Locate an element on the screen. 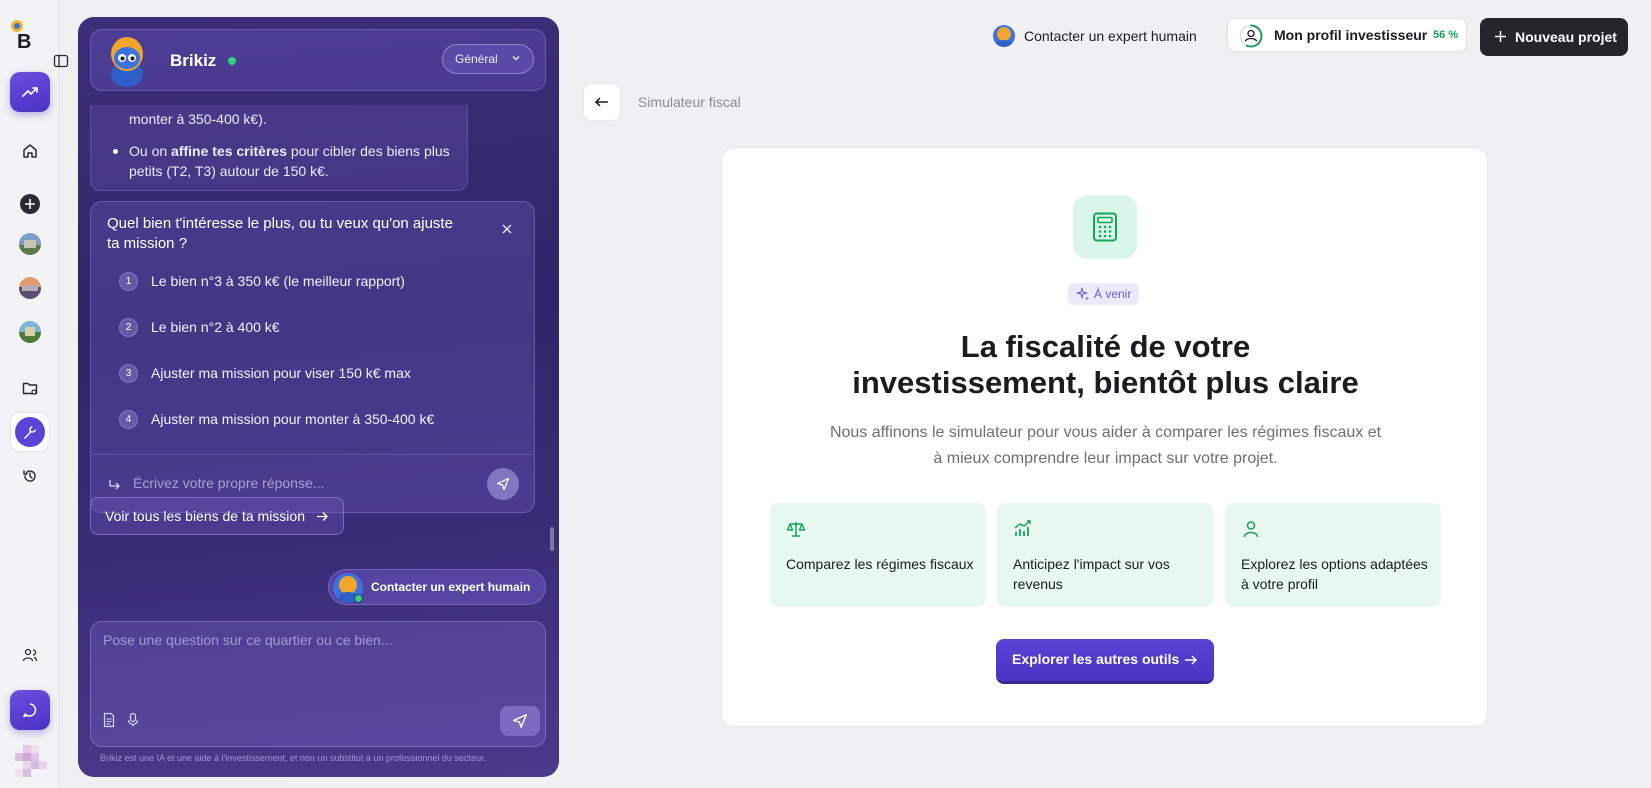 The height and width of the screenshot is (788, 1651). mode-select: Général is located at coordinates (488, 59).